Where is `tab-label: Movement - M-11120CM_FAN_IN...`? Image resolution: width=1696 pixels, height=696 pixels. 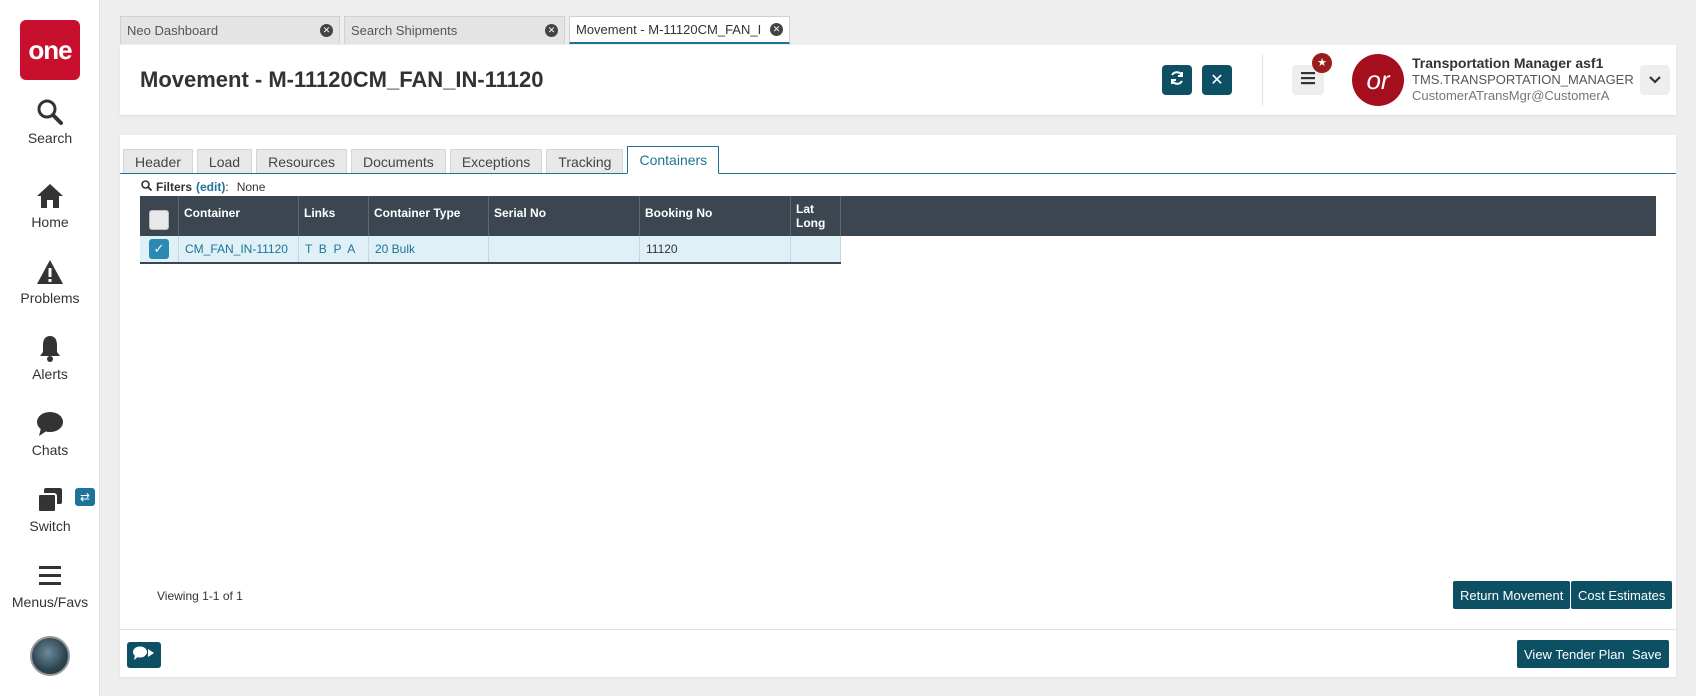 tab-label: Movement - M-11120CM_FAN_IN... is located at coordinates (669, 29).